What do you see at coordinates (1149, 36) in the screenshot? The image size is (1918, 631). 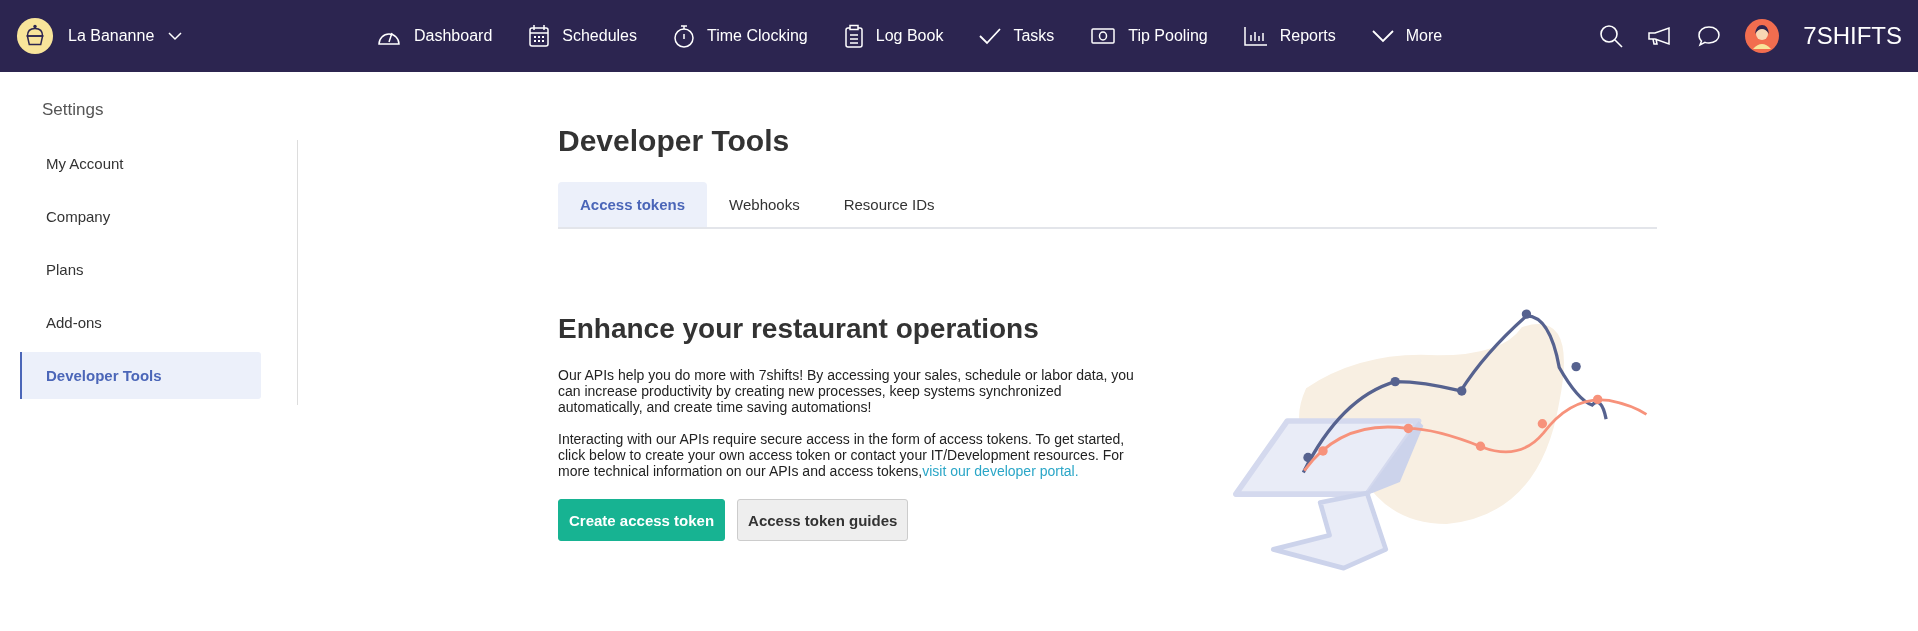 I see `nav-link: Tip Pooling` at bounding box center [1149, 36].